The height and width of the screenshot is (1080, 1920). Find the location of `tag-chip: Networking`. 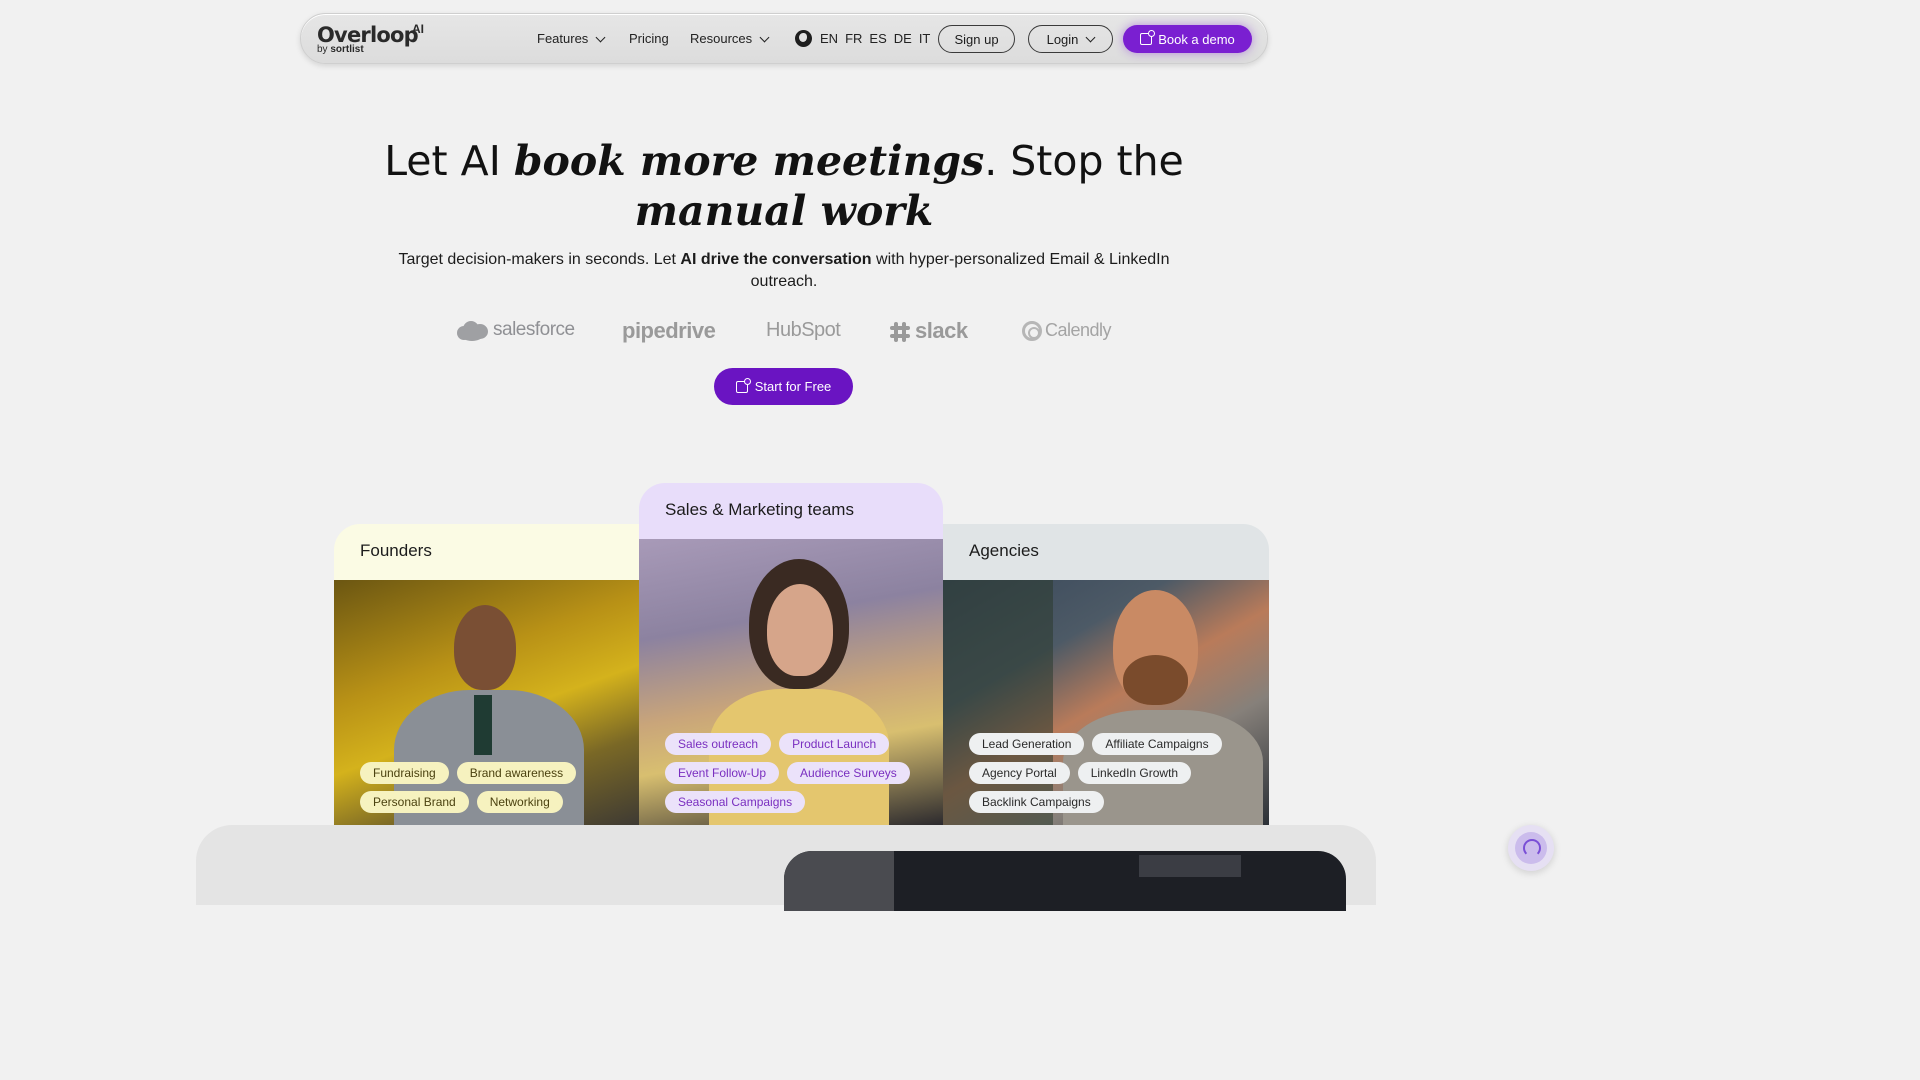

tag-chip: Networking is located at coordinates (519, 802).